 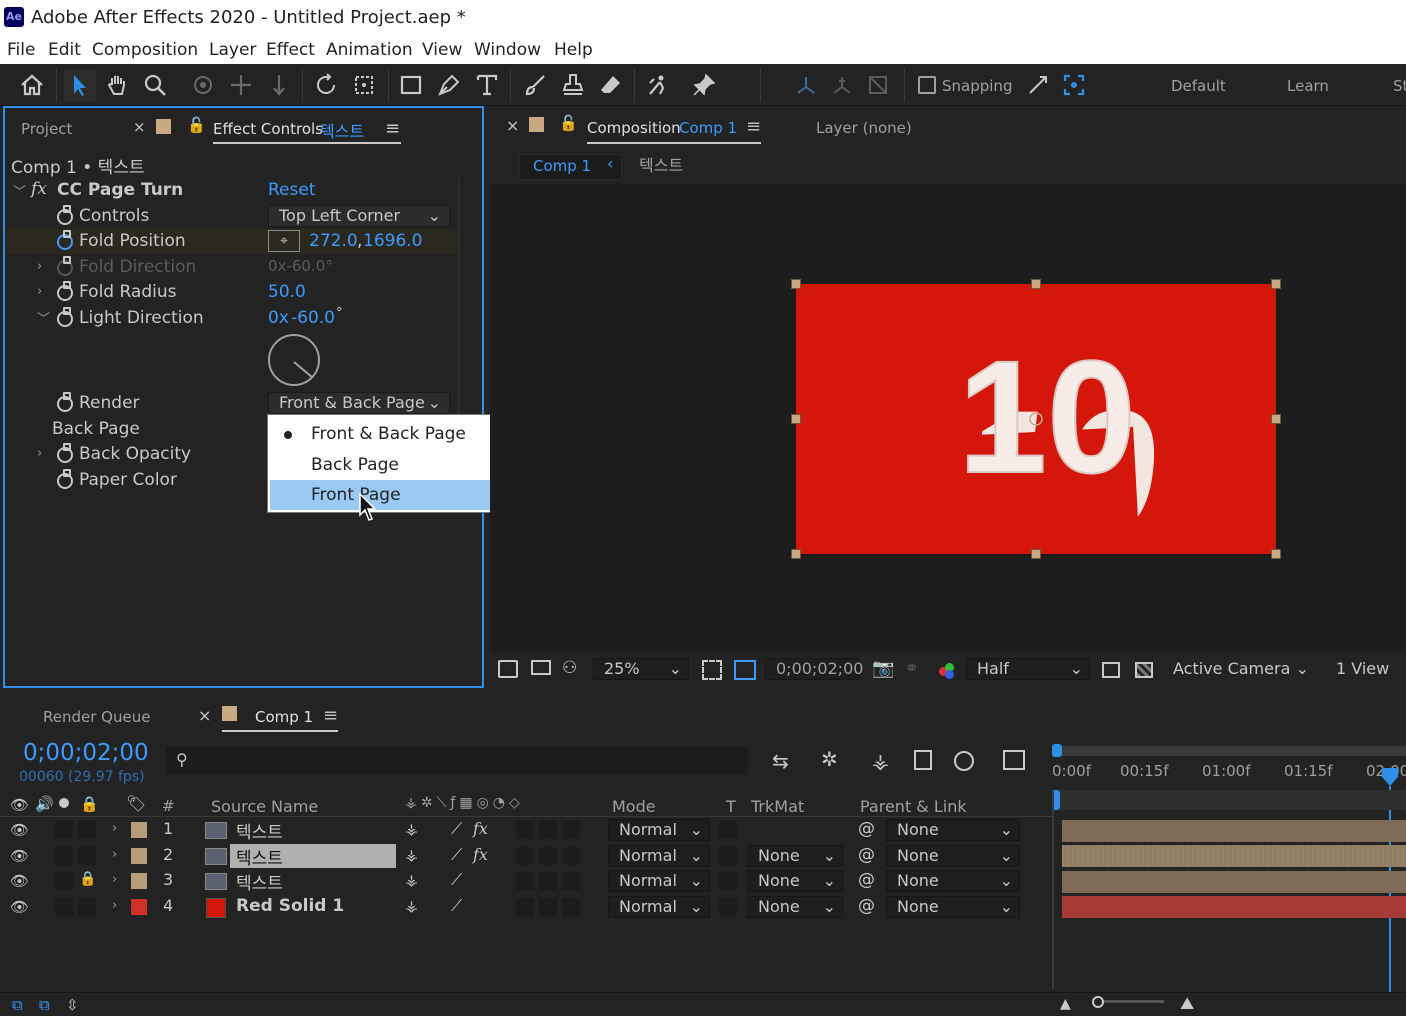 I want to click on always-preview-icon, so click(x=508, y=669).